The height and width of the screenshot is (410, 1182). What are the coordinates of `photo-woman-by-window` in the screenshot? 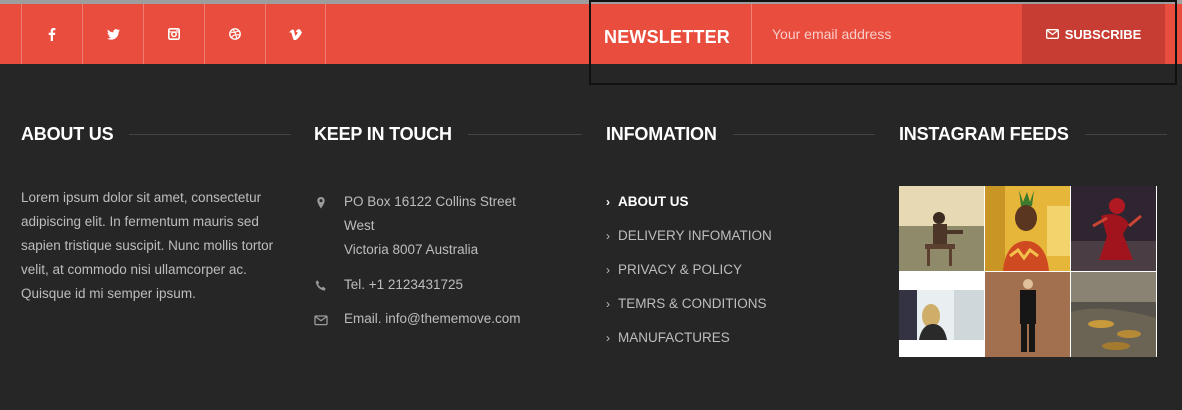 It's located at (941, 314).